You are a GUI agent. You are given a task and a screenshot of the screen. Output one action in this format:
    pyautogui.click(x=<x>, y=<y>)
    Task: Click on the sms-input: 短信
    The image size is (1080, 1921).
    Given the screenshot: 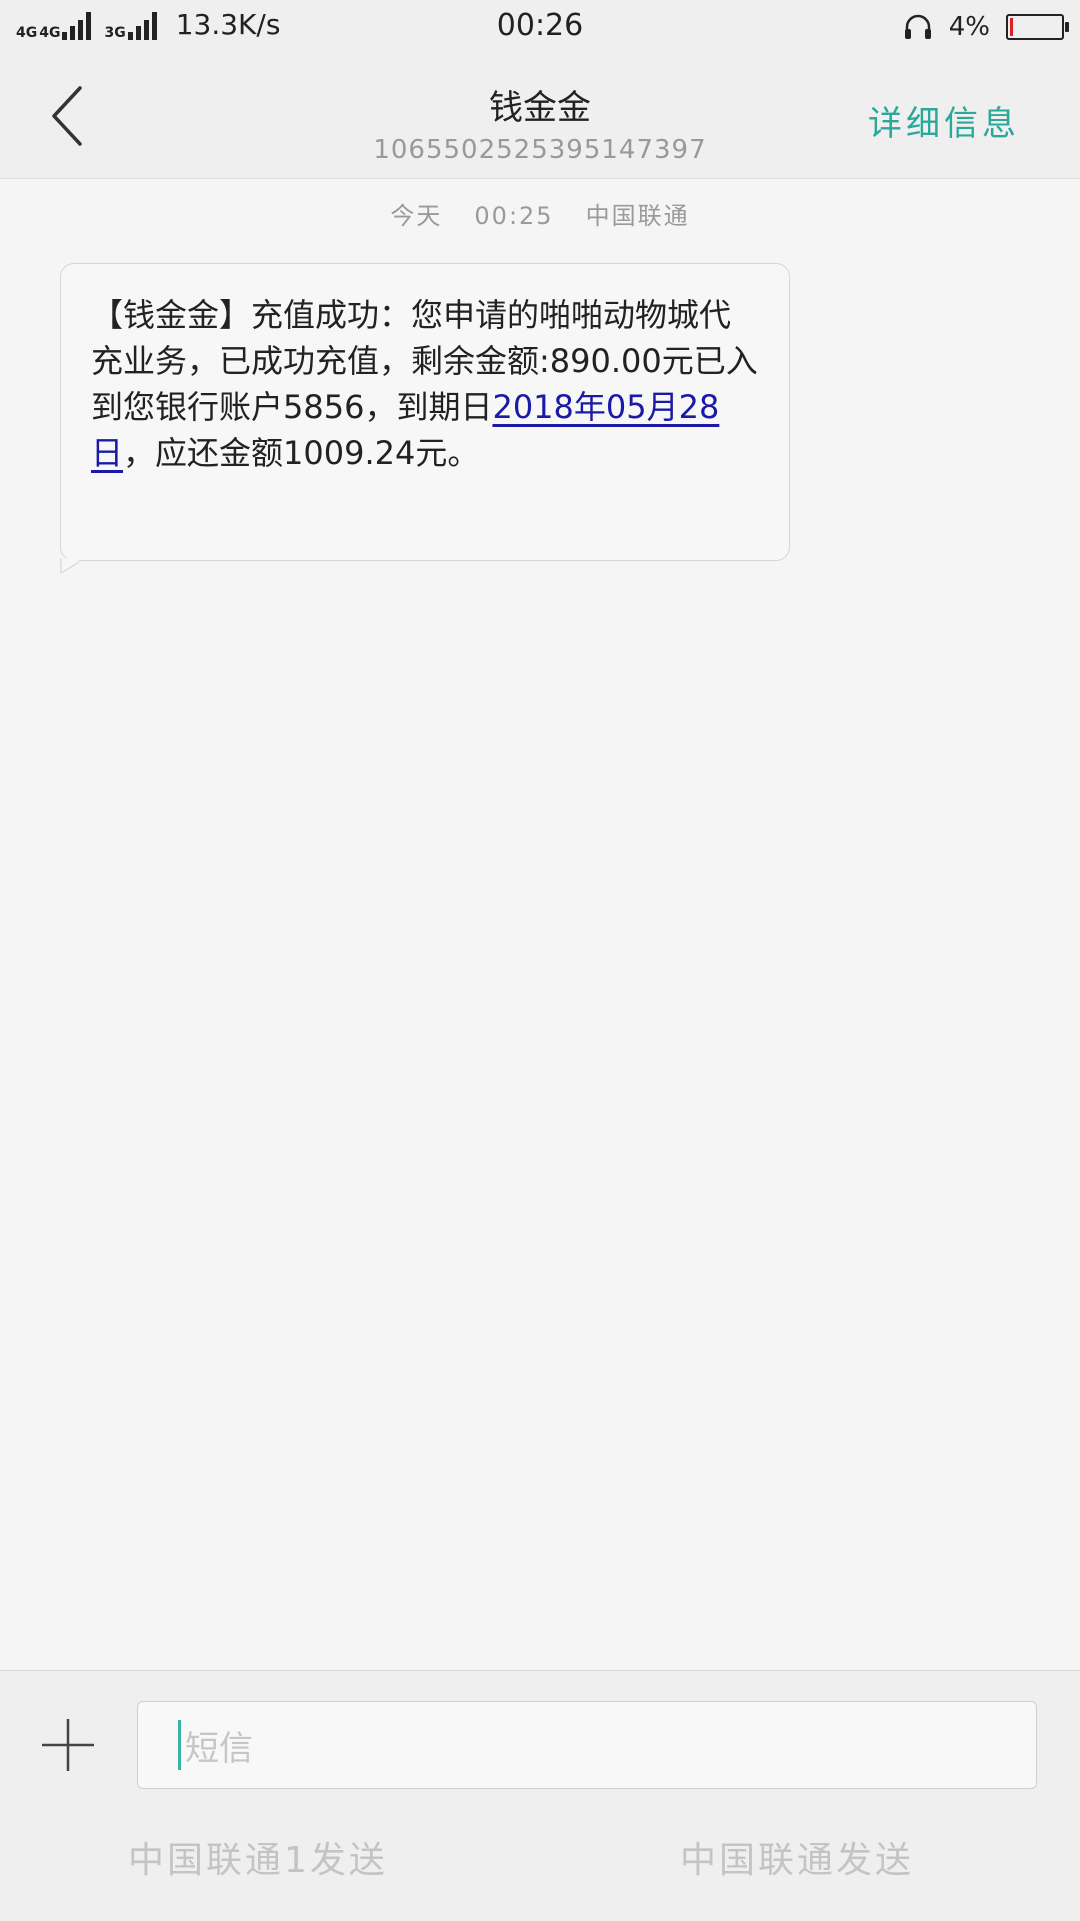 What is the action you would take?
    pyautogui.click(x=587, y=1745)
    